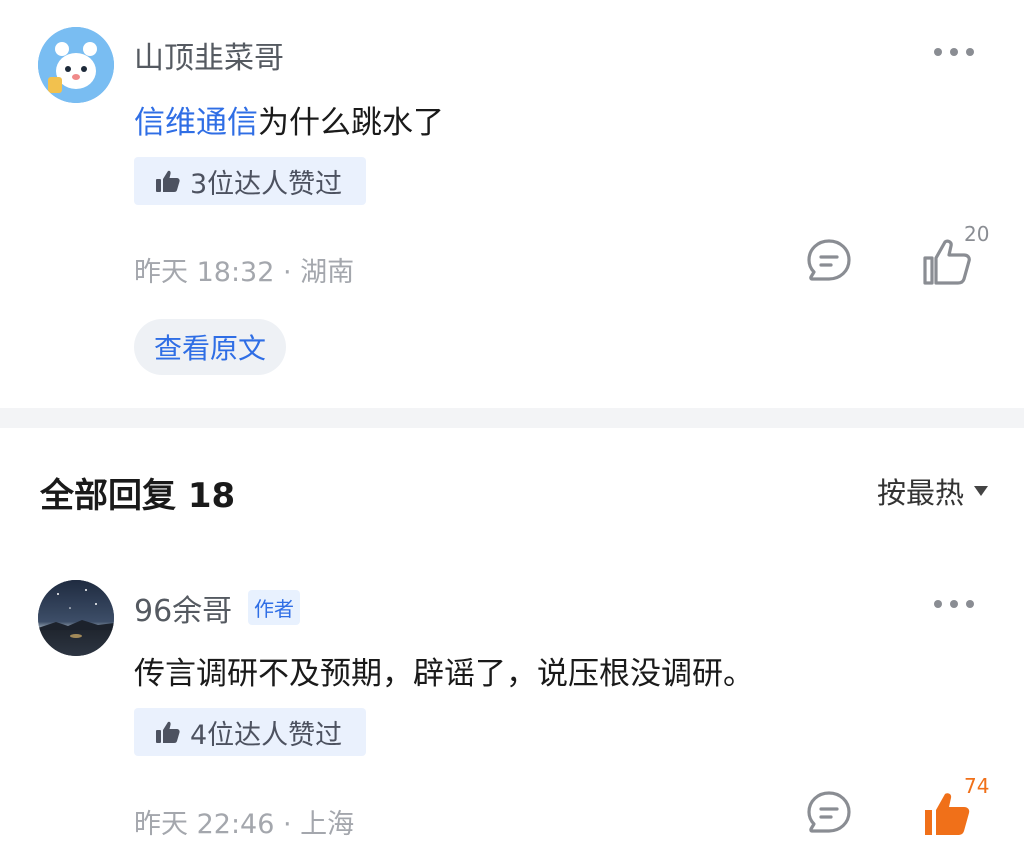 The height and width of the screenshot is (866, 1024). What do you see at coordinates (977, 234) in the screenshot?
I see `like-count: 20` at bounding box center [977, 234].